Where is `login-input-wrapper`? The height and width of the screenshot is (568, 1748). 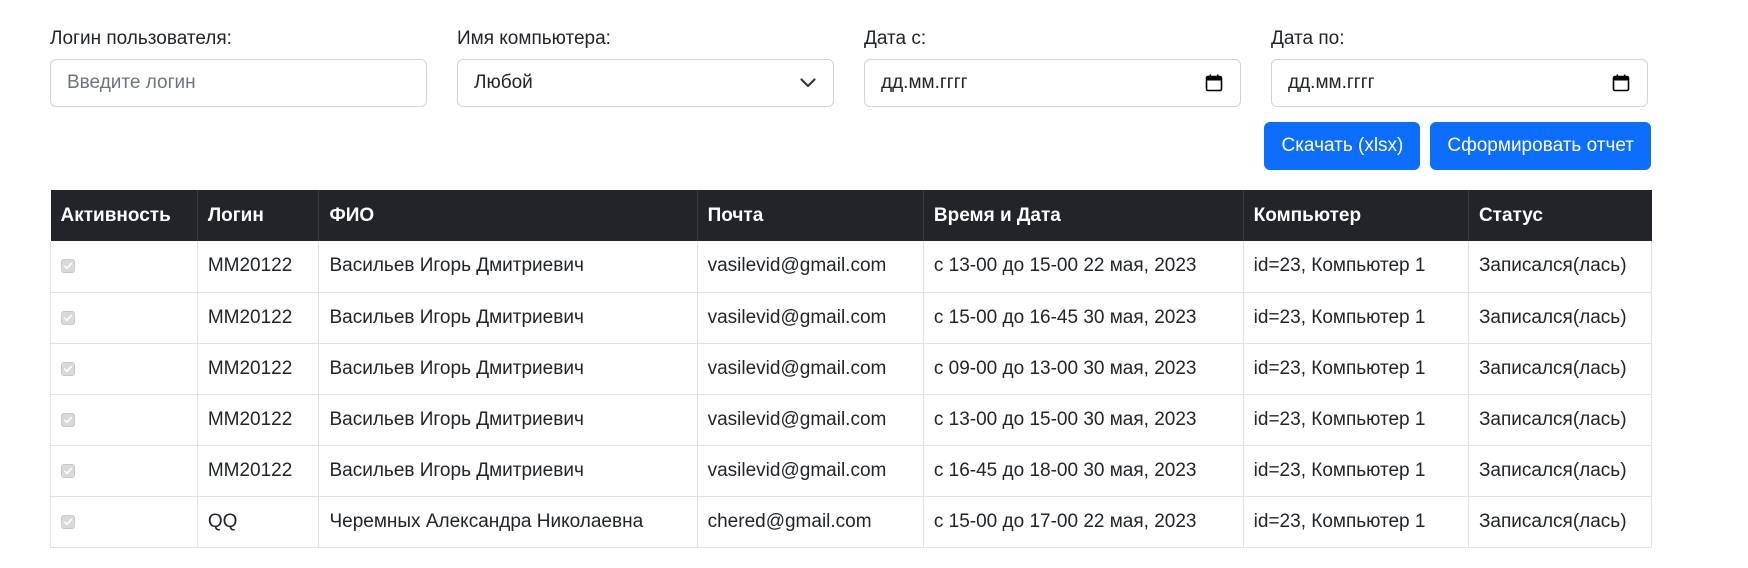
login-input-wrapper is located at coordinates (238, 83).